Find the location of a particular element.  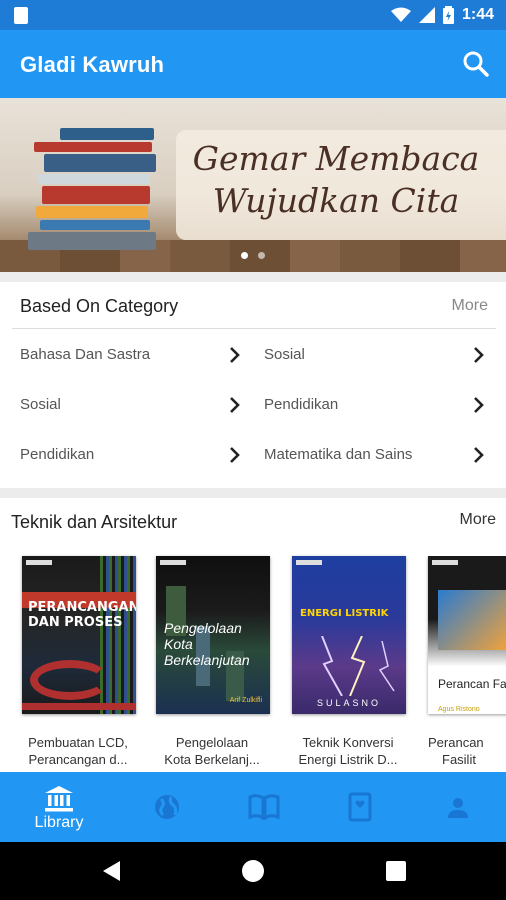

app-title: Gladi Kawruh is located at coordinates (92, 64).